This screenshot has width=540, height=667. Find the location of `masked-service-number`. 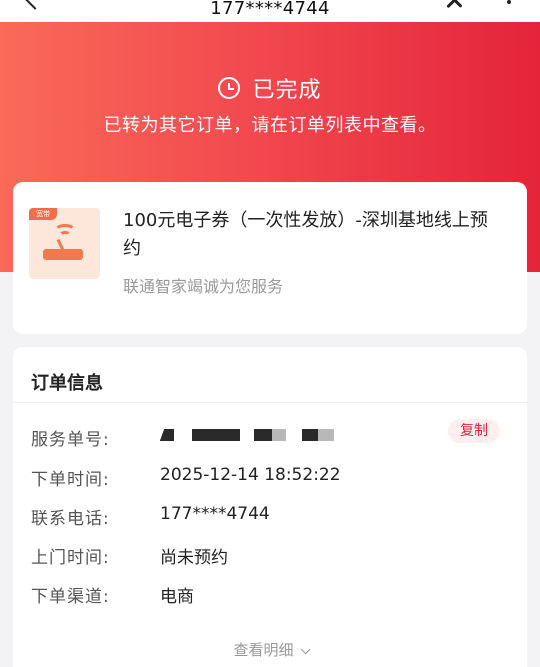

masked-service-number is located at coordinates (249, 436).